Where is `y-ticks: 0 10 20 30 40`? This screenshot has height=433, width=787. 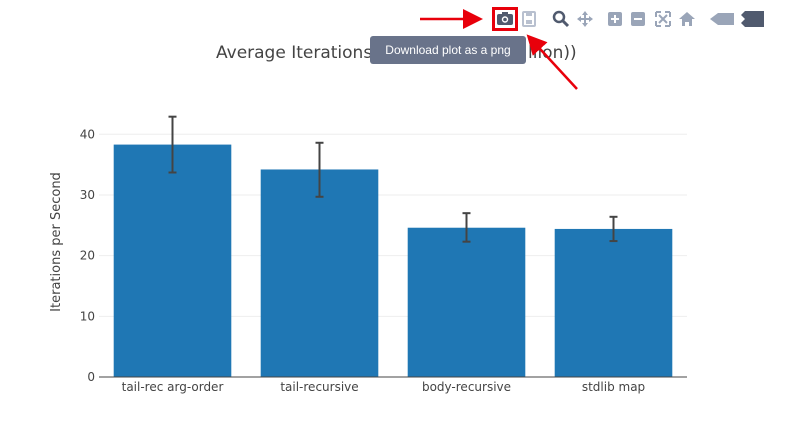 y-ticks: 0 10 20 30 40 is located at coordinates (87, 255).